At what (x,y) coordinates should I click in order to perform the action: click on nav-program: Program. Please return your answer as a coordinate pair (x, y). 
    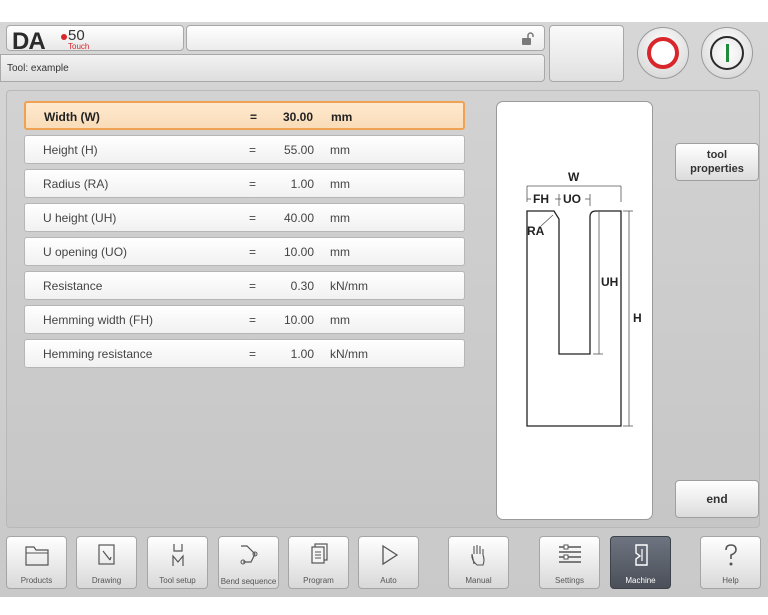
    Looking at the image, I should click on (318, 562).